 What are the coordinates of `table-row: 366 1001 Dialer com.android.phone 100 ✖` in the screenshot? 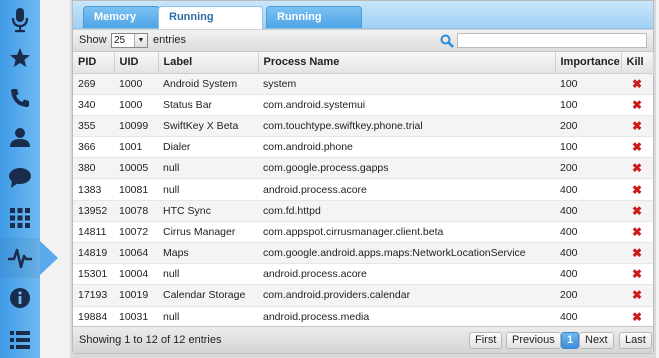 It's located at (363, 147).